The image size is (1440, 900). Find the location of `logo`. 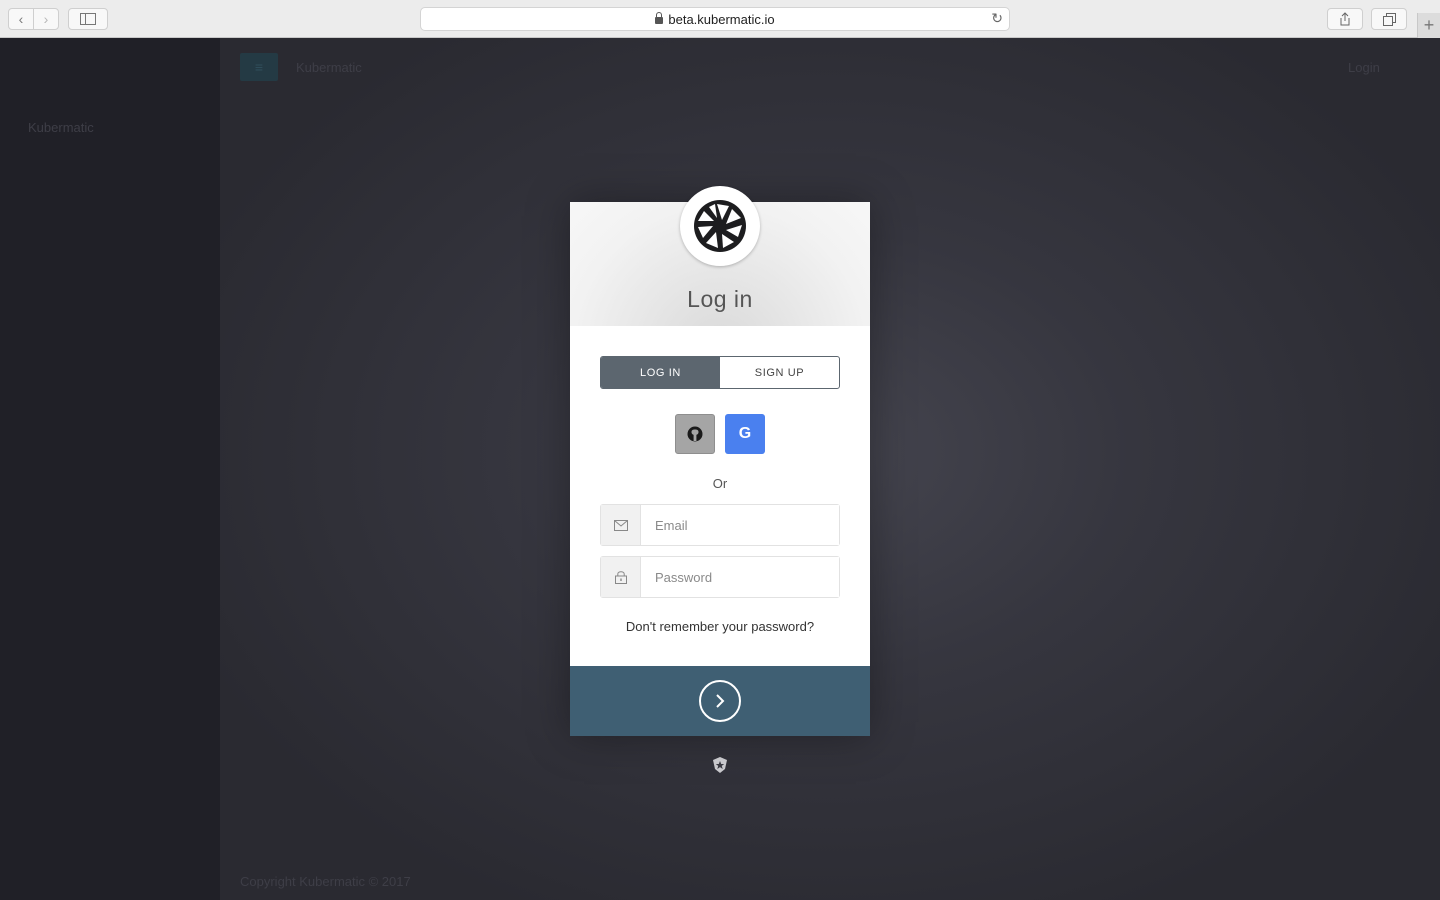

logo is located at coordinates (720, 226).